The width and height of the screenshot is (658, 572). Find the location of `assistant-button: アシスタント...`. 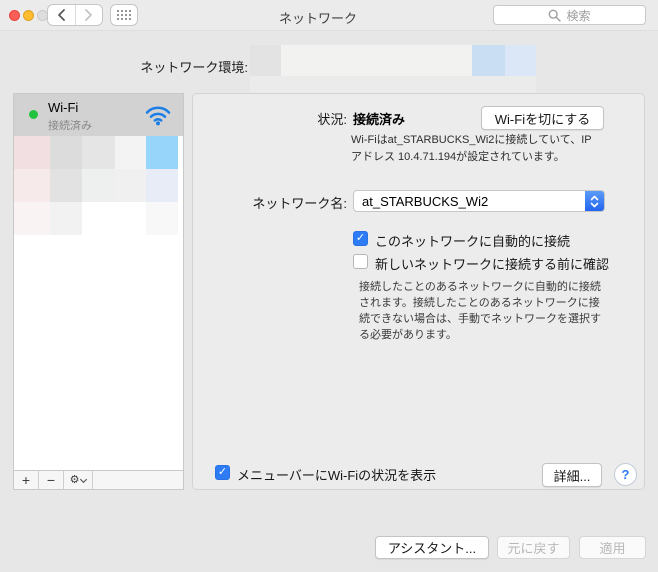

assistant-button: アシスタント... is located at coordinates (432, 547).